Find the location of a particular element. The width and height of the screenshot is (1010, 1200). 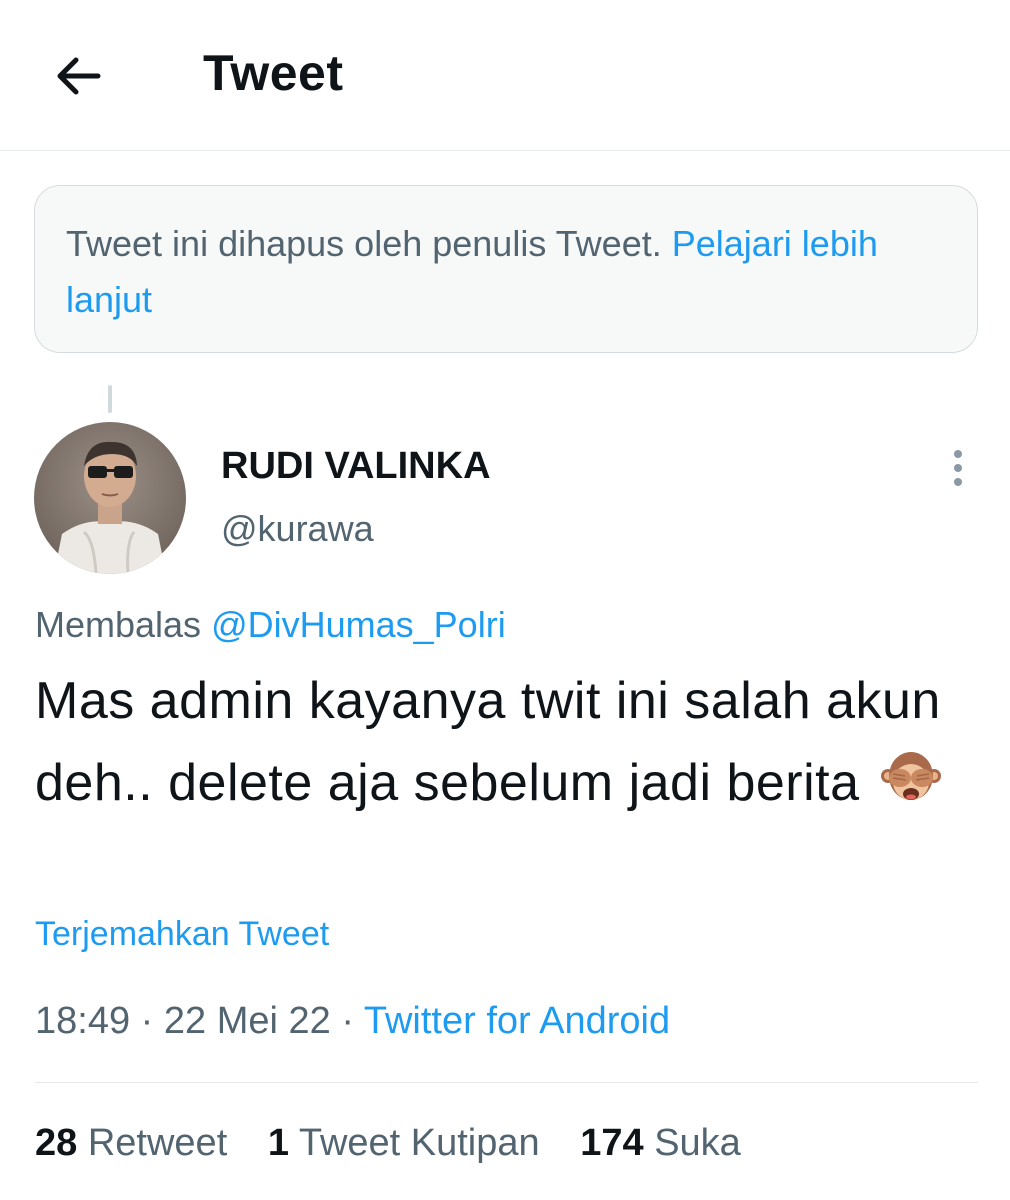

quote-tweets-stat: 1 Tweet Kutipan is located at coordinates (404, 1143).